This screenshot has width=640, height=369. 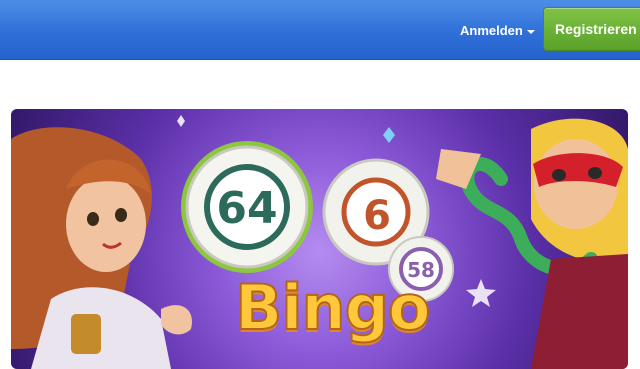 I want to click on login-label: Anmelden, so click(x=491, y=30).